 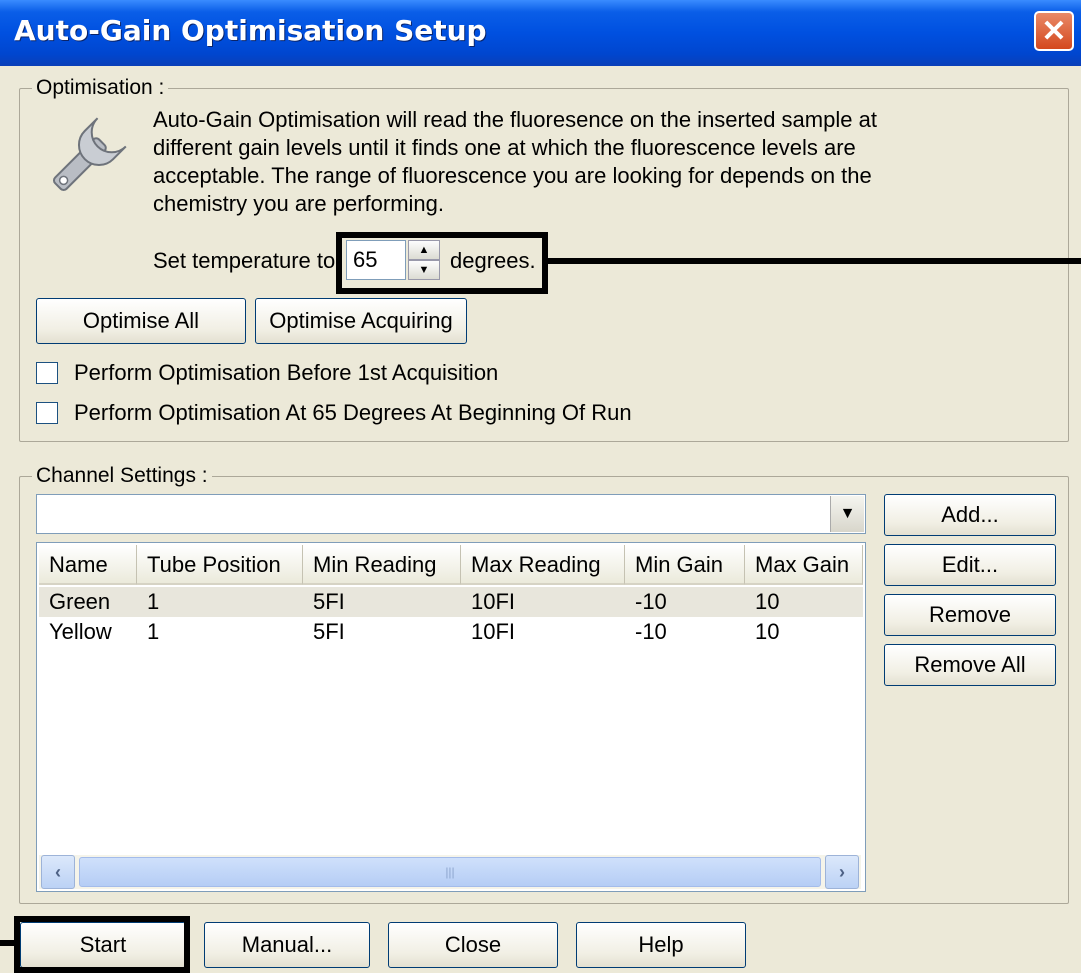 I want to click on combo-dropdown-button: ▼, so click(x=847, y=514).